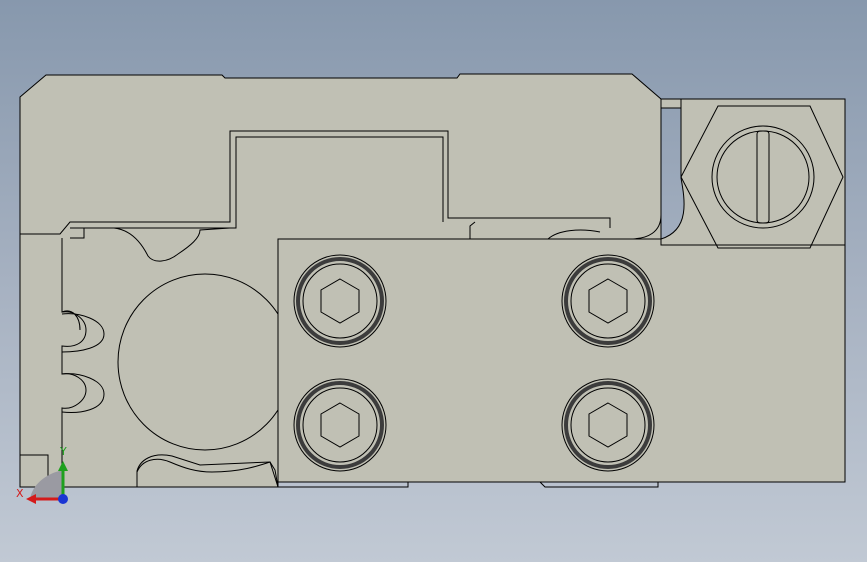 The width and height of the screenshot is (867, 562). Describe the element at coordinates (20, 493) in the screenshot. I see `triad-x-label: X` at that location.